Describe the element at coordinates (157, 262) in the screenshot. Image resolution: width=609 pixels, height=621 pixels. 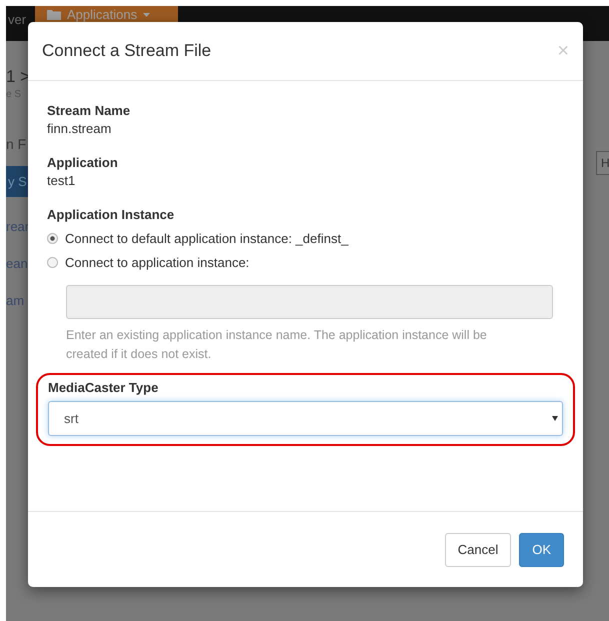
I see `radio-label: Connect to application instance:` at that location.